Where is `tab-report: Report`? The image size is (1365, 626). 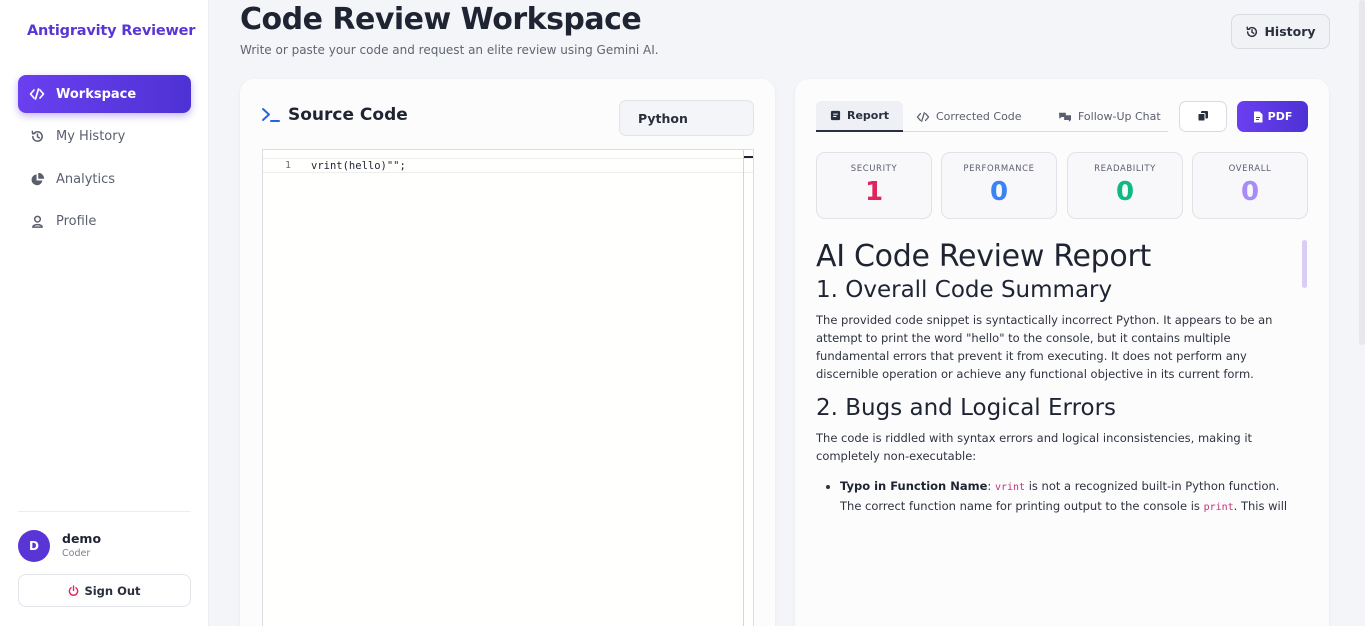
tab-report: Report is located at coordinates (860, 116).